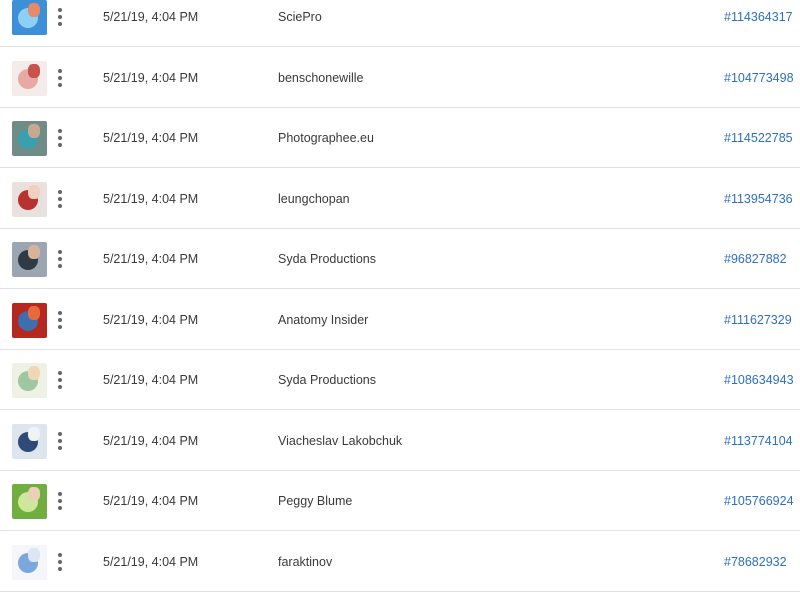 This screenshot has width=800, height=592. What do you see at coordinates (400, 562) in the screenshot?
I see `table-row: 5/21/19, 4:04 PM faraktinov #78682932` at bounding box center [400, 562].